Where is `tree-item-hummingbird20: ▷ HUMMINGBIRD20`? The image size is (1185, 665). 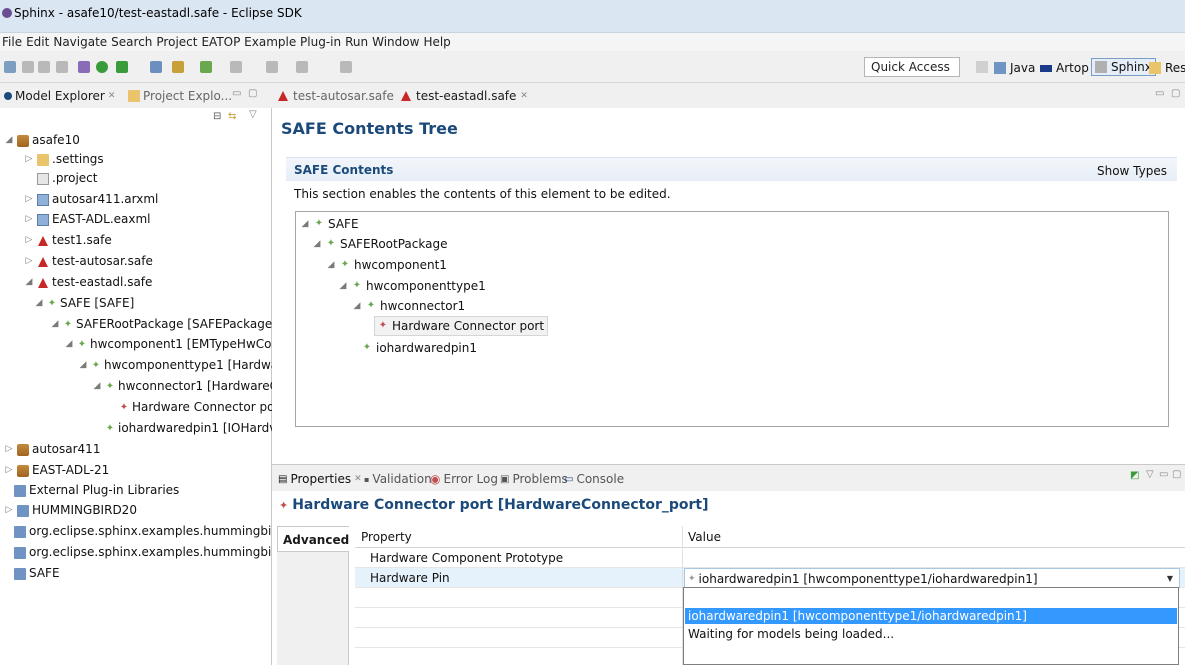 tree-item-hummingbird20: ▷ HUMMINGBIRD20 is located at coordinates (70, 510).